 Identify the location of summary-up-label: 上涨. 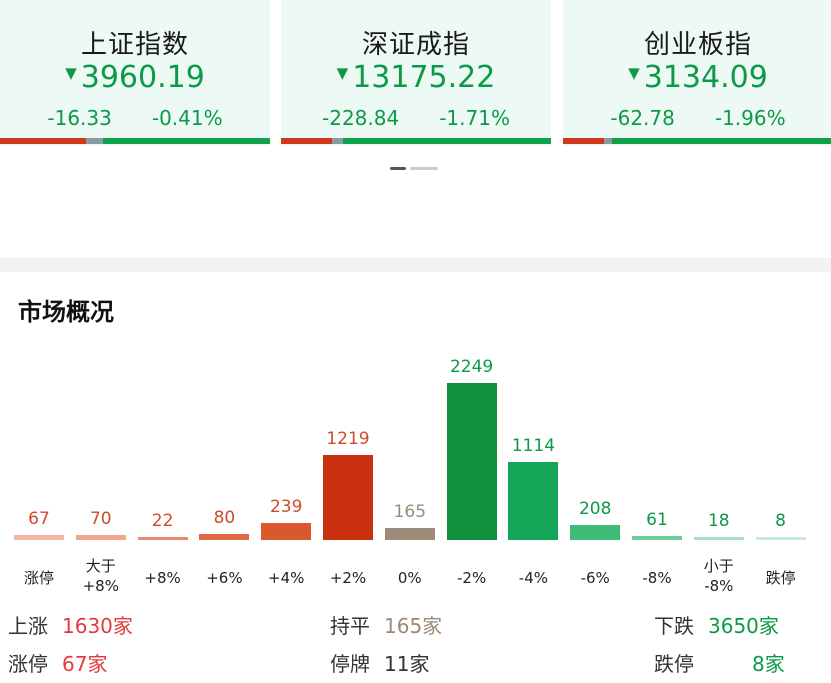
(28, 626).